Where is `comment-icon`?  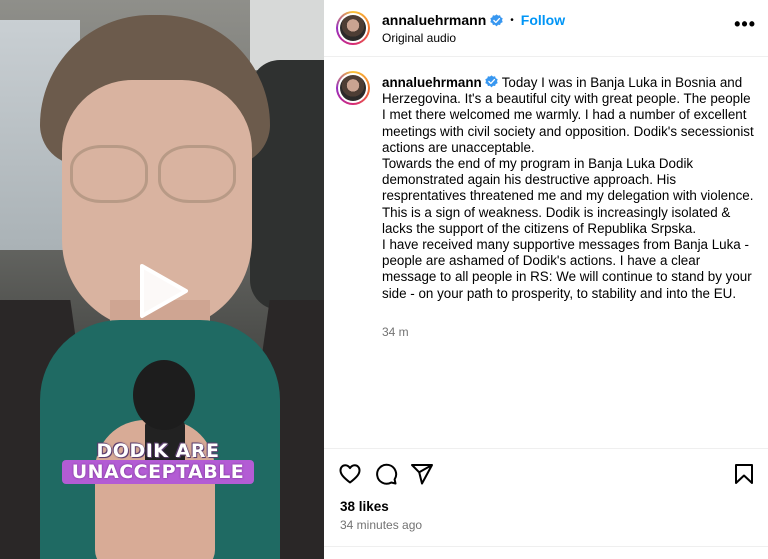 comment-icon is located at coordinates (386, 474).